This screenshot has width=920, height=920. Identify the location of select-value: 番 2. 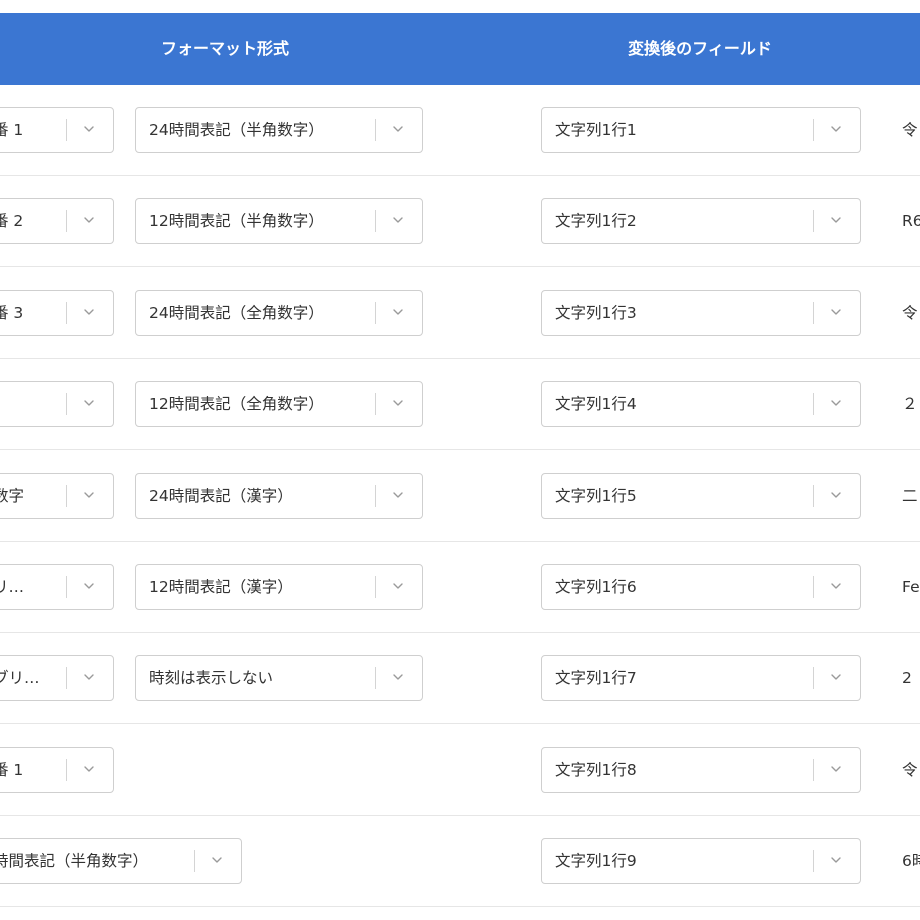
(12, 221).